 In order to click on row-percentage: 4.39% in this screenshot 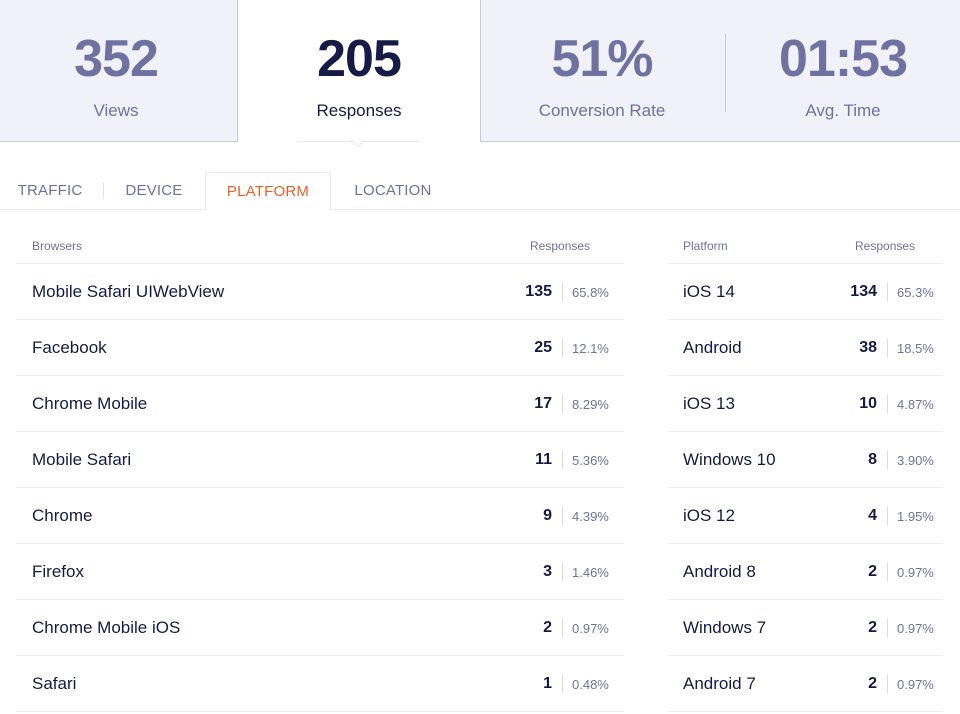, I will do `click(590, 516)`.